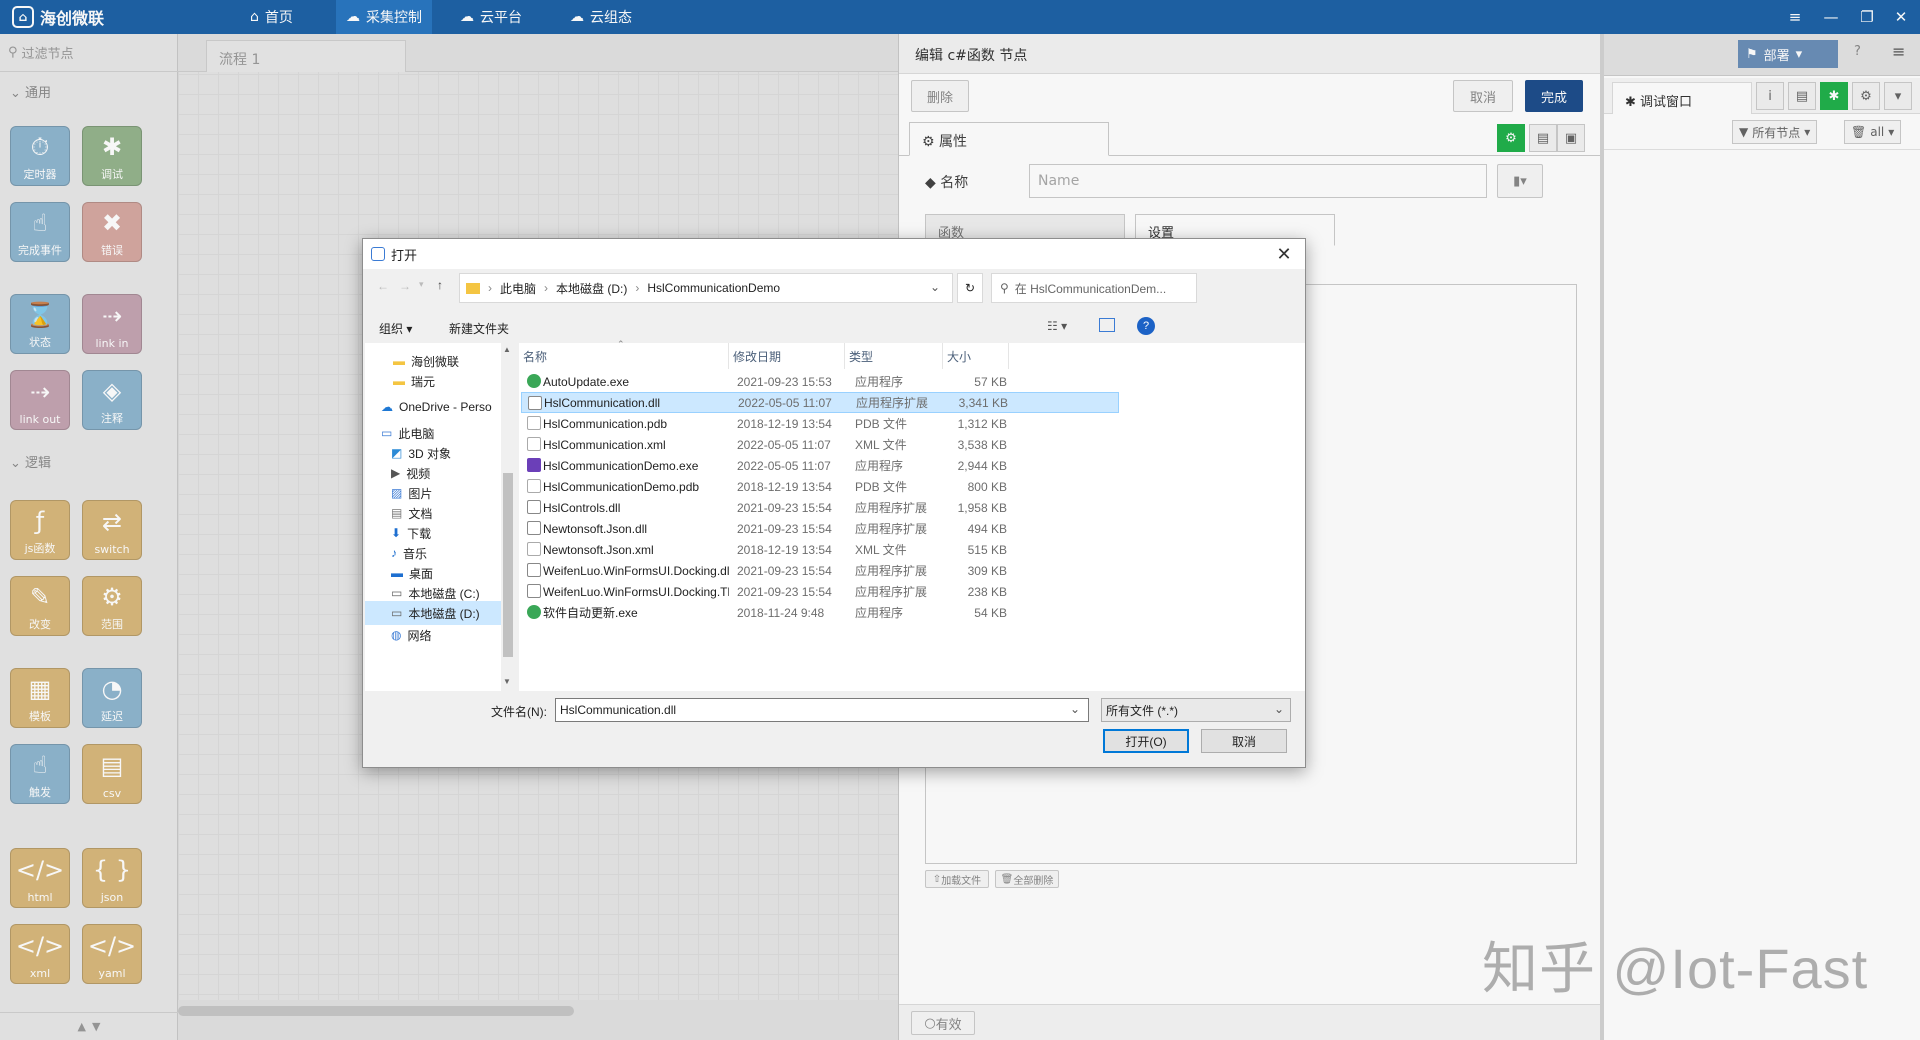 The image size is (1920, 1040). I want to click on filter-nodes-dropdown: ▼ 所有节点 ▾, so click(1775, 132).